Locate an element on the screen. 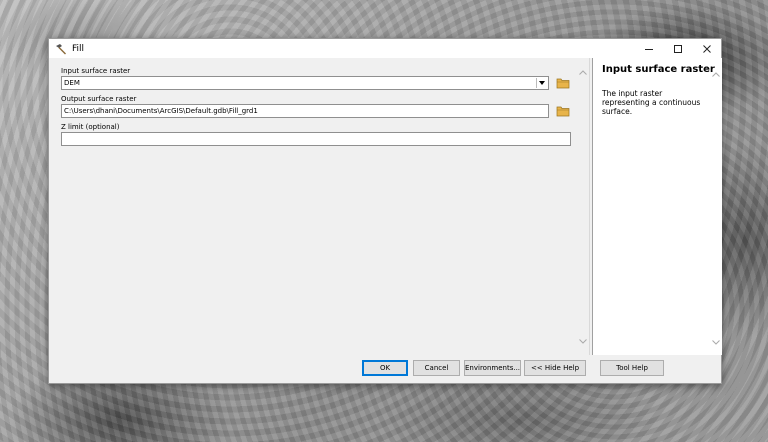 The width and height of the screenshot is (768, 442). hammer-icon is located at coordinates (61, 48).